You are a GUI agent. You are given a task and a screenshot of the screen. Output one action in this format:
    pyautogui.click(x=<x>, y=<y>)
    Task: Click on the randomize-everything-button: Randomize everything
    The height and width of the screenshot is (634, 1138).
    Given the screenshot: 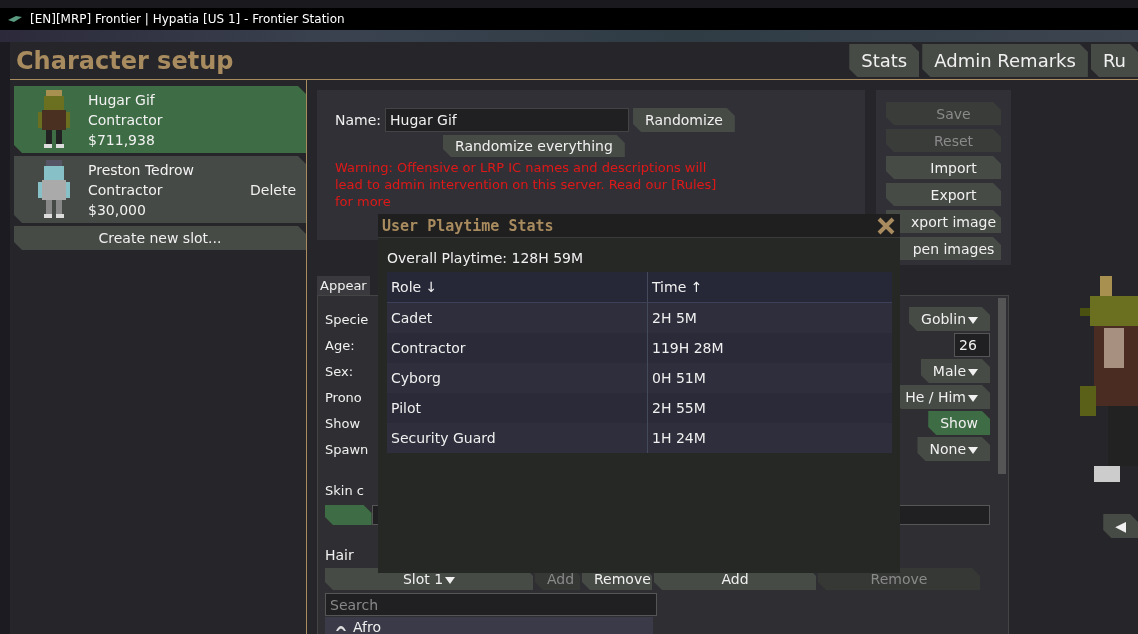 What is the action you would take?
    pyautogui.click(x=534, y=146)
    